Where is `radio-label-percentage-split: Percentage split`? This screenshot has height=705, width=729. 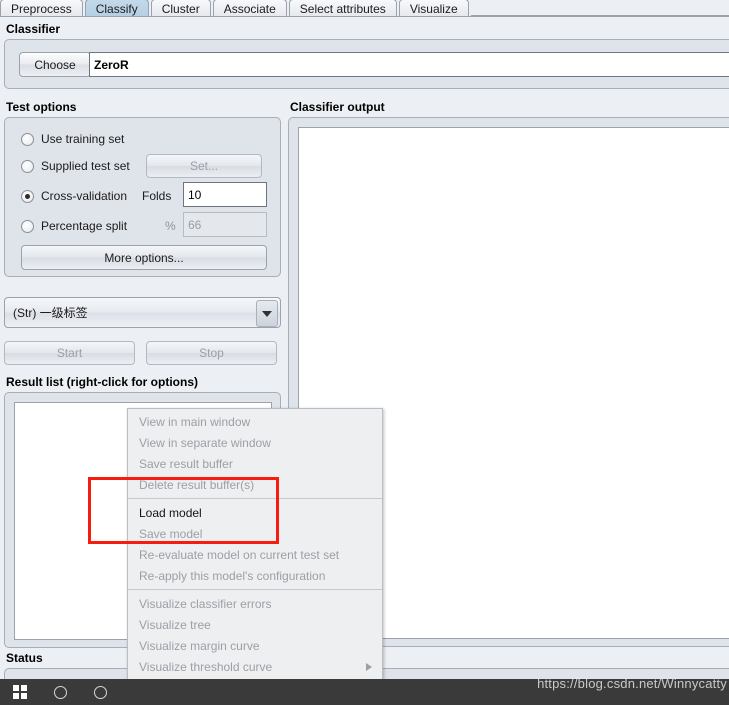
radio-label-percentage-split: Percentage split is located at coordinates (84, 226).